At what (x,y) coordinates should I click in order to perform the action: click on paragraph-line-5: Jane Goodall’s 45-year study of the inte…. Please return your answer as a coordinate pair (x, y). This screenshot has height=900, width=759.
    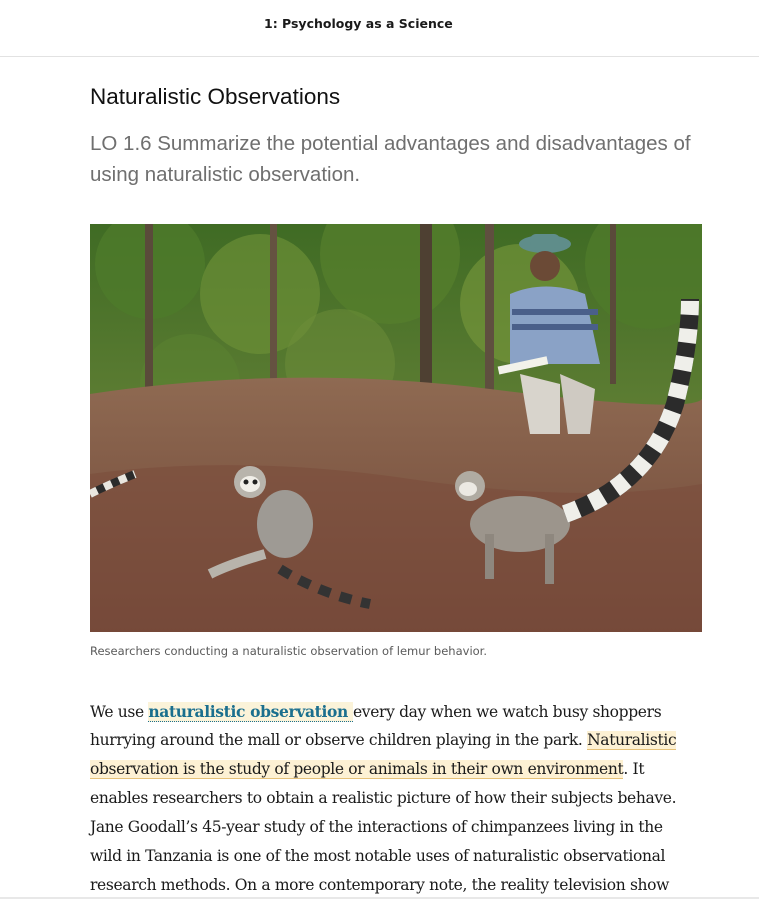
    Looking at the image, I should click on (376, 827).